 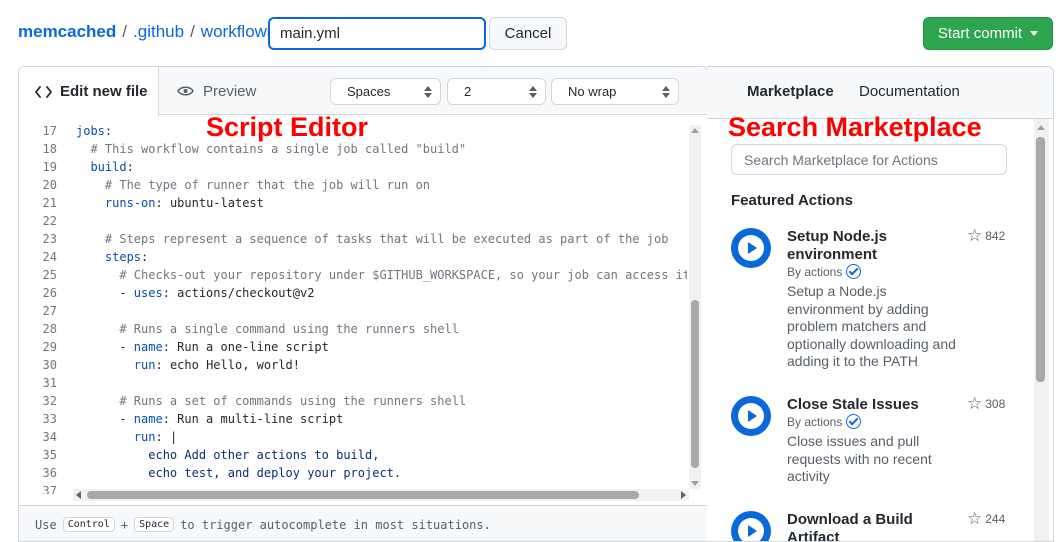 I want to click on yaml-value: ubuntu-latest, so click(x=213, y=203).